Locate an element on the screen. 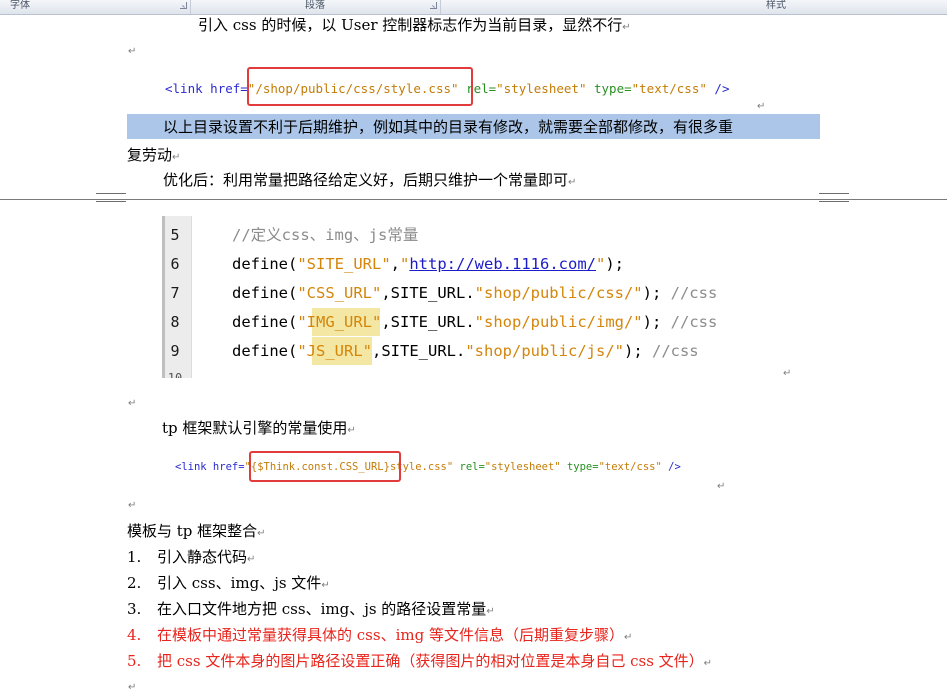  doc-line-highlighted: 以上目录设置不利于后期维护，例如其中的目录有修改，就需要全部都修改，有很多重 is located at coordinates (448, 127).